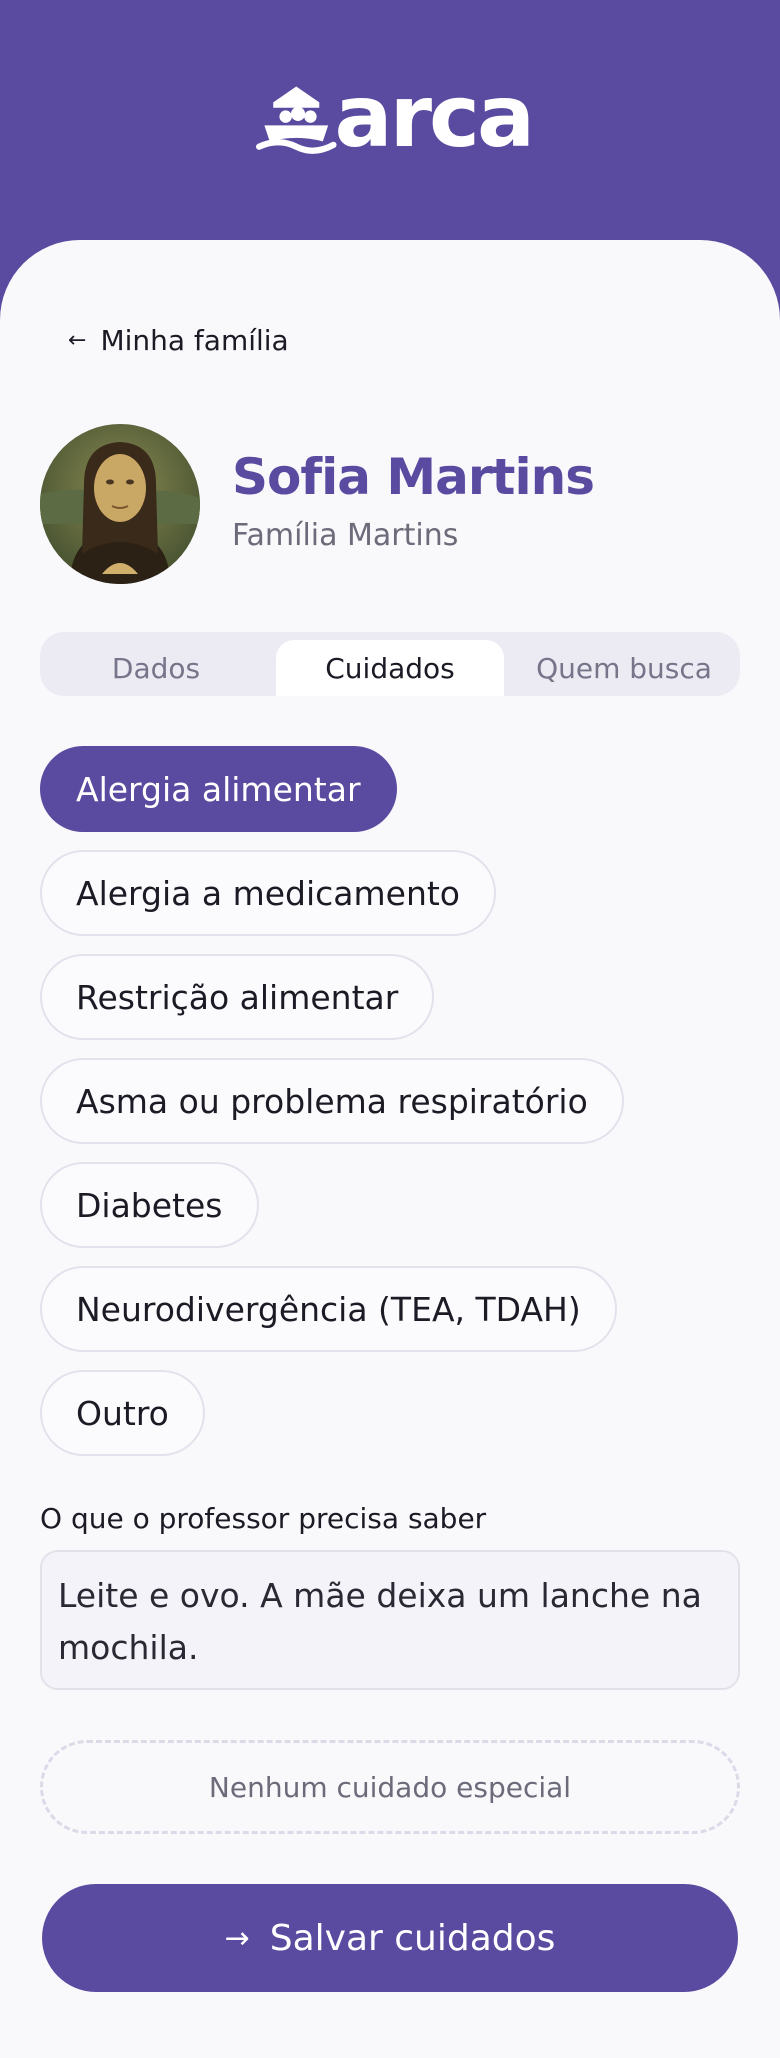  Describe the element at coordinates (332, 1101) in the screenshot. I see `chip-asma: Asma ou problema respiratório` at that location.